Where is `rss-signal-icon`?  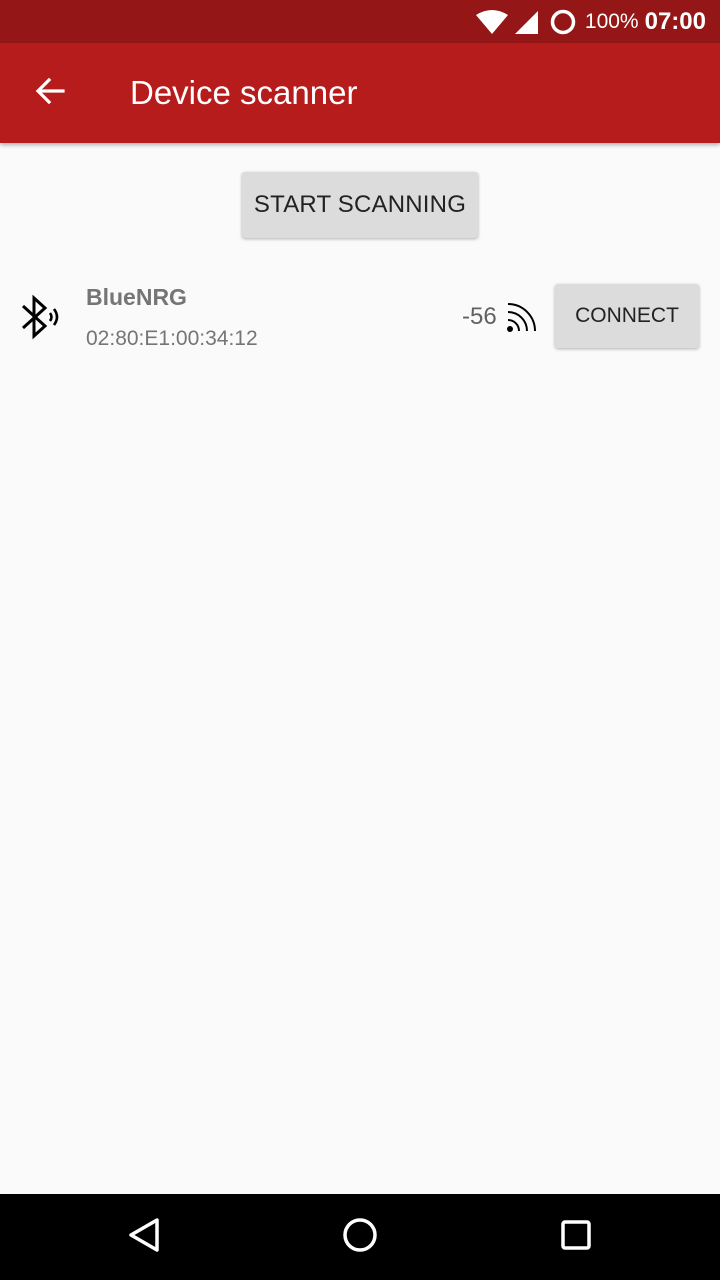
rss-signal-icon is located at coordinates (523, 319).